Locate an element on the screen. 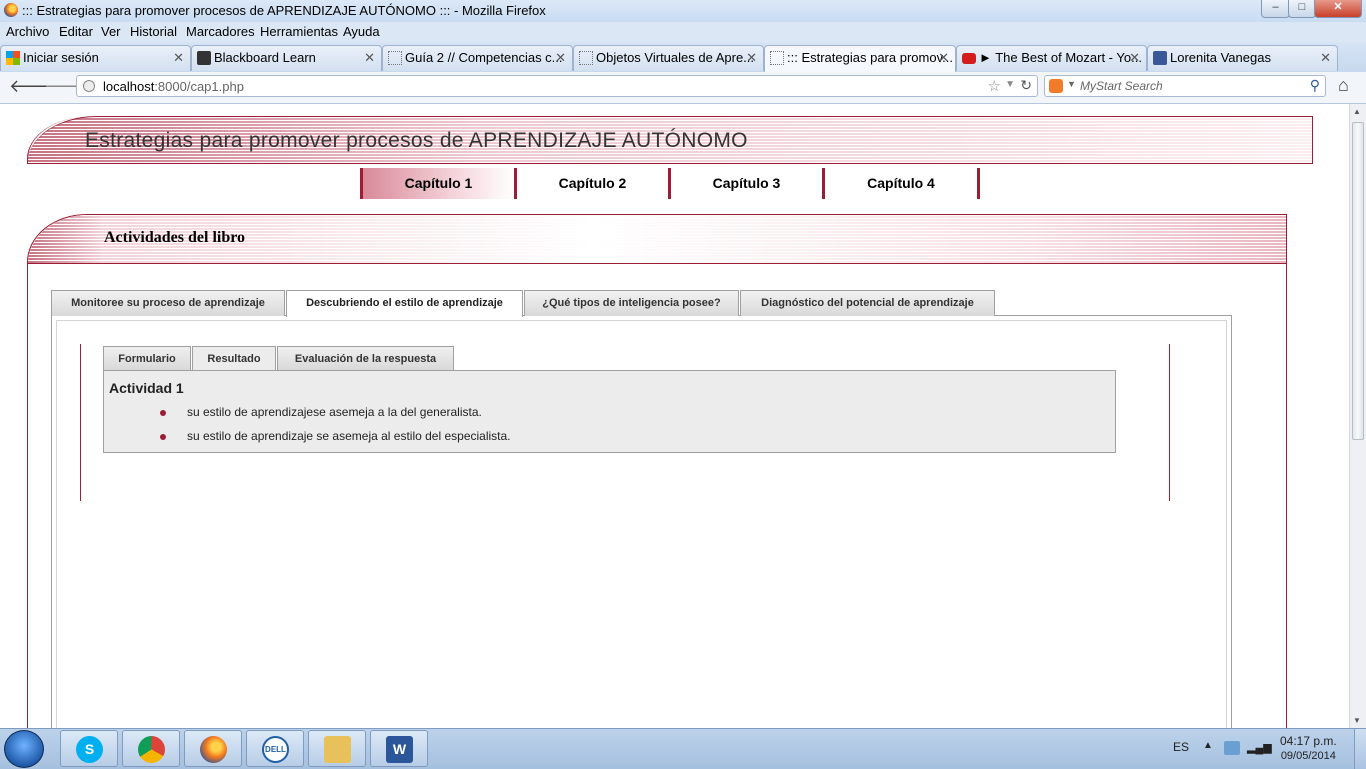 This screenshot has height=769, width=1366. taskbar-firefox is located at coordinates (213, 748).